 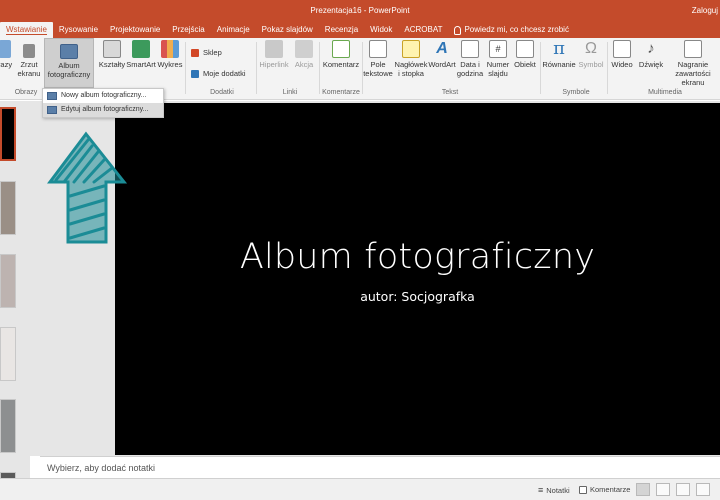 I want to click on slide-thumbnail-pane, so click(x=15, y=291).